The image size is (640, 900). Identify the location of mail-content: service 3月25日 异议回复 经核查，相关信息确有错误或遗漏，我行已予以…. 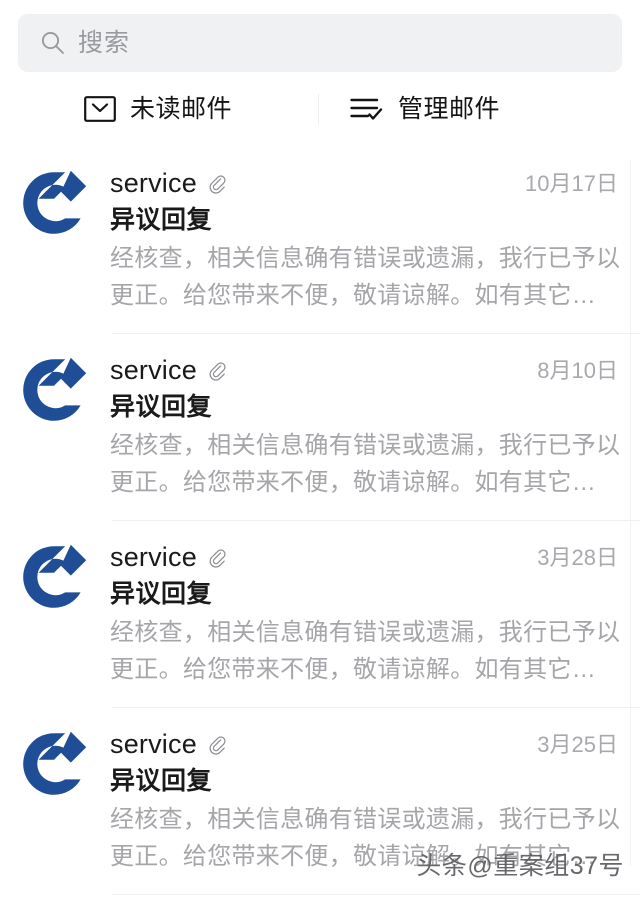
(366, 803).